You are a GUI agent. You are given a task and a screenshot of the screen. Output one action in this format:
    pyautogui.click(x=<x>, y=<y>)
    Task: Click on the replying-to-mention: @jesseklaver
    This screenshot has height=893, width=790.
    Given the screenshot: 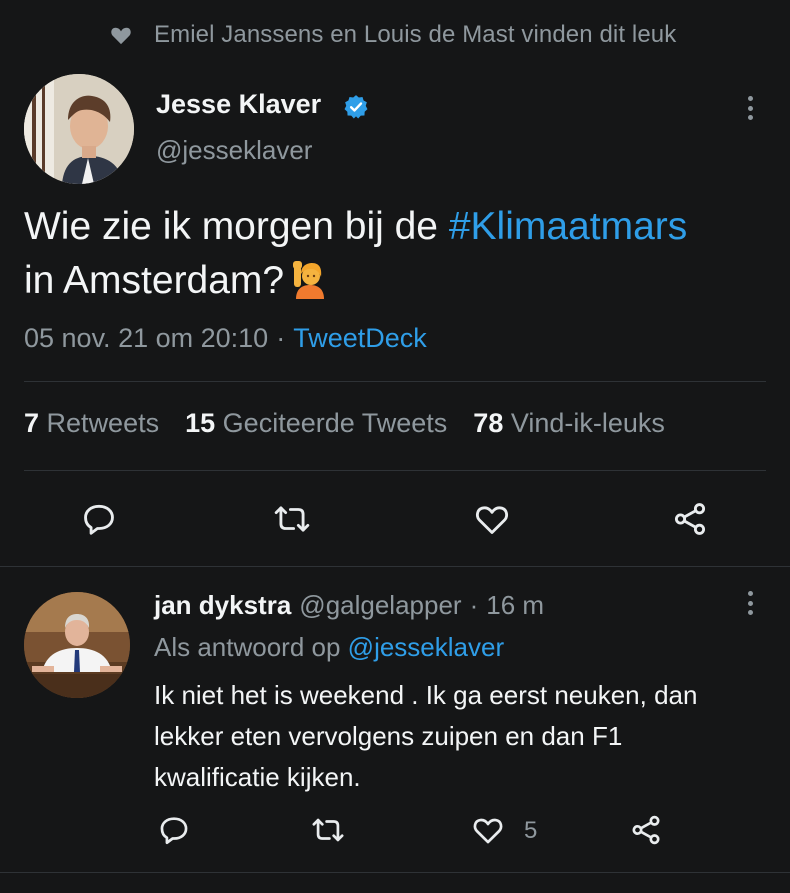 What is the action you would take?
    pyautogui.click(x=426, y=647)
    